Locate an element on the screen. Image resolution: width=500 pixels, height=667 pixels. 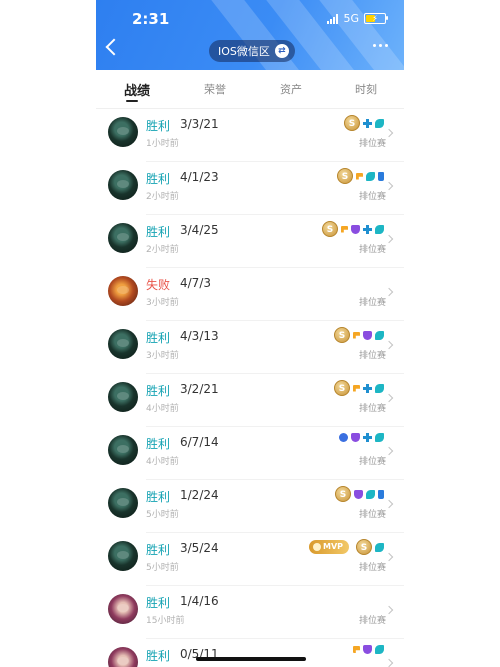
home-indicator is located at coordinates (251, 659).